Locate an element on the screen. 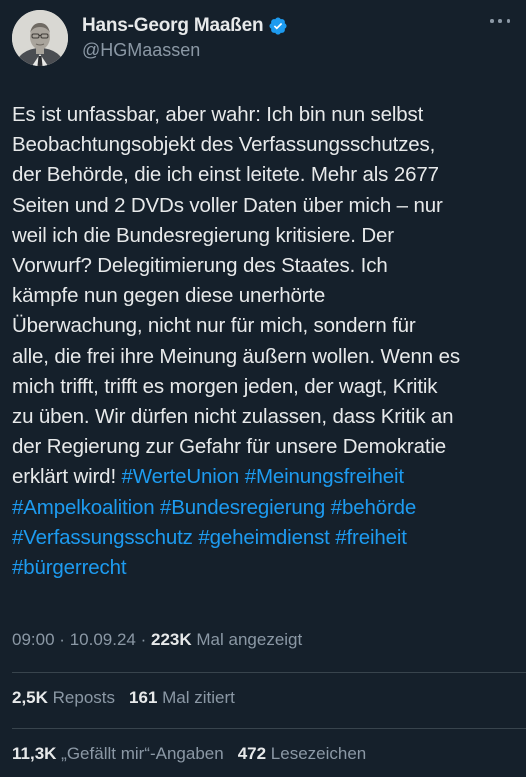 The height and width of the screenshot is (777, 526). hashtag-link: #freiheit is located at coordinates (371, 537).